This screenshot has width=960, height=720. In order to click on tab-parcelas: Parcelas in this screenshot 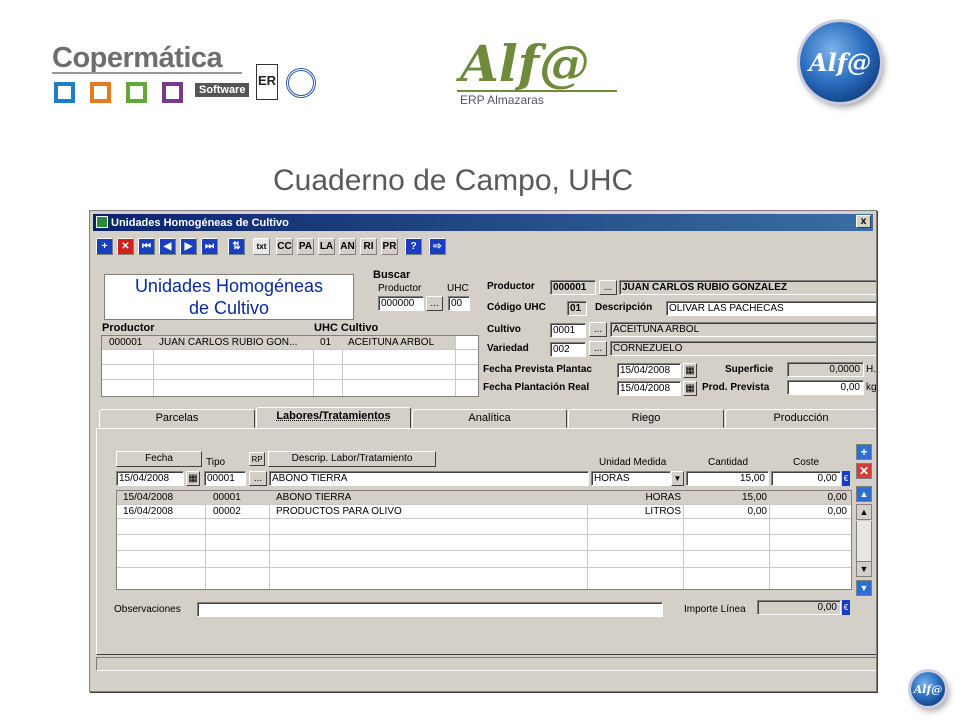, I will do `click(177, 418)`.